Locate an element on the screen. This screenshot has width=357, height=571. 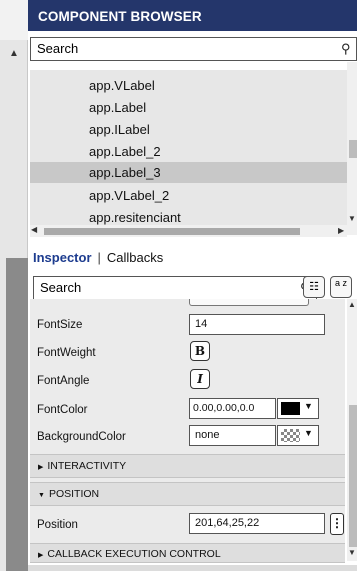
position-label: Position is located at coordinates (57, 525).